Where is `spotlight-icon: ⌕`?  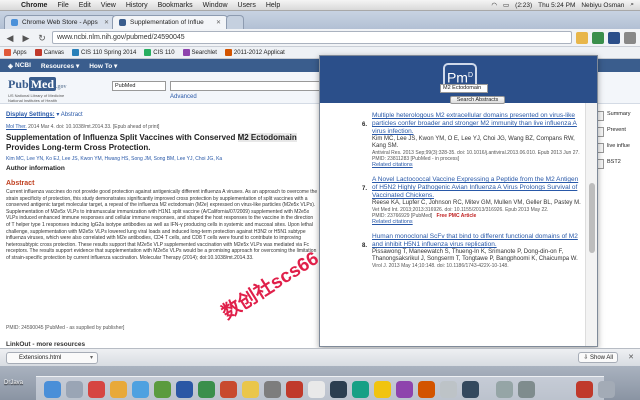 spotlight-icon: ⌕ is located at coordinates (632, 5).